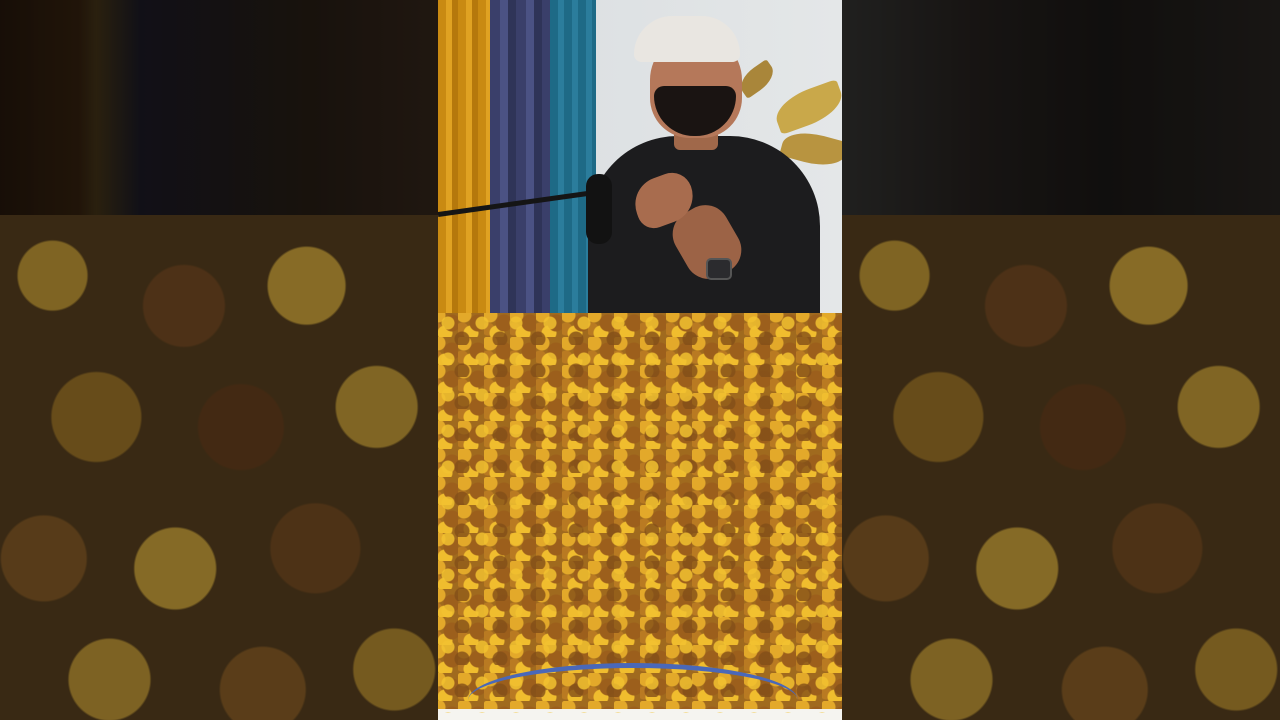  Describe the element at coordinates (687, 39) in the screenshot. I see `baseball-cap-icon` at that location.